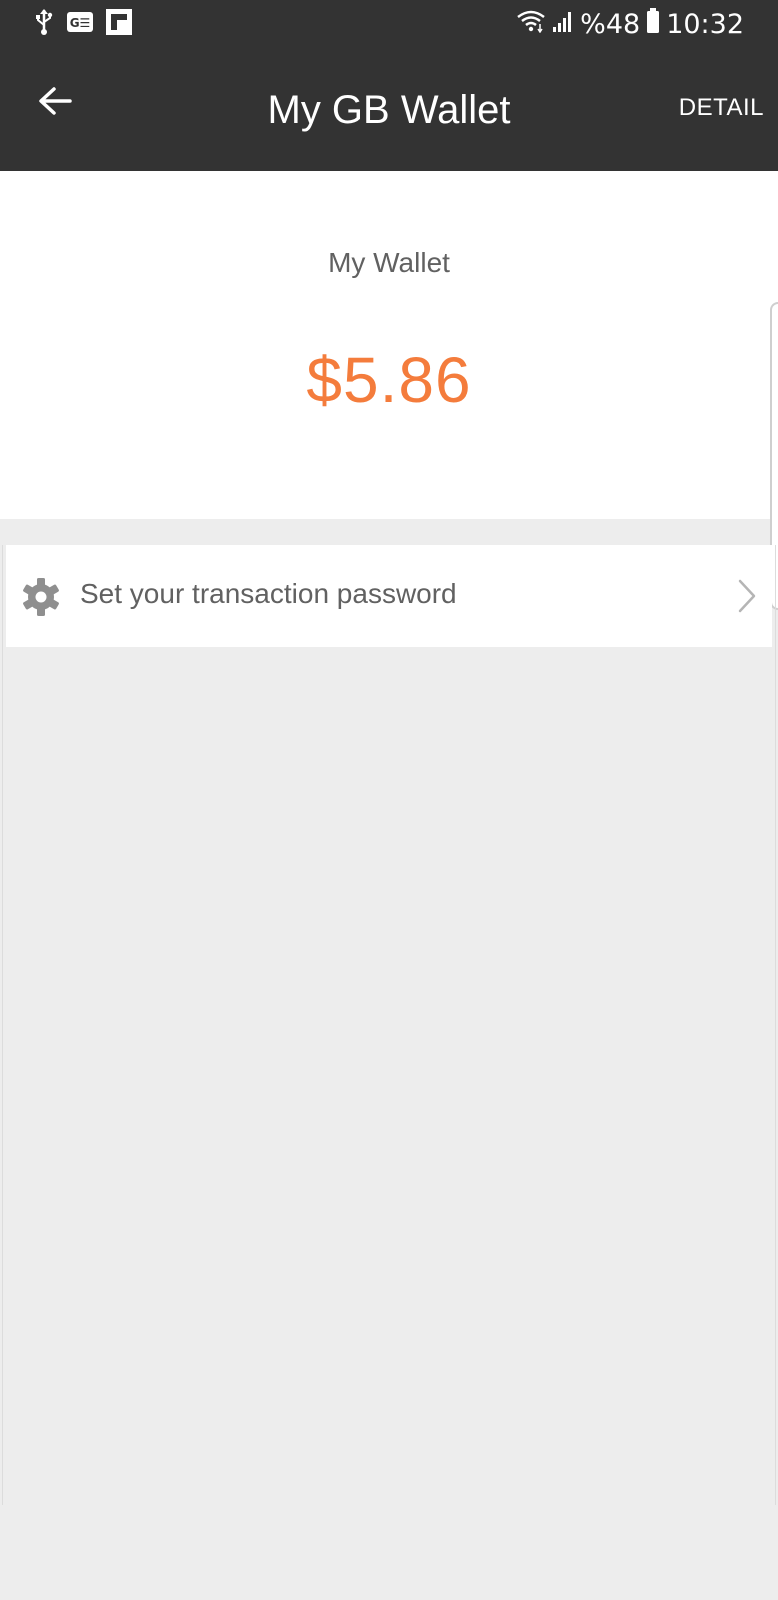  I want to click on gallery-icon: G☰, so click(80, 24).